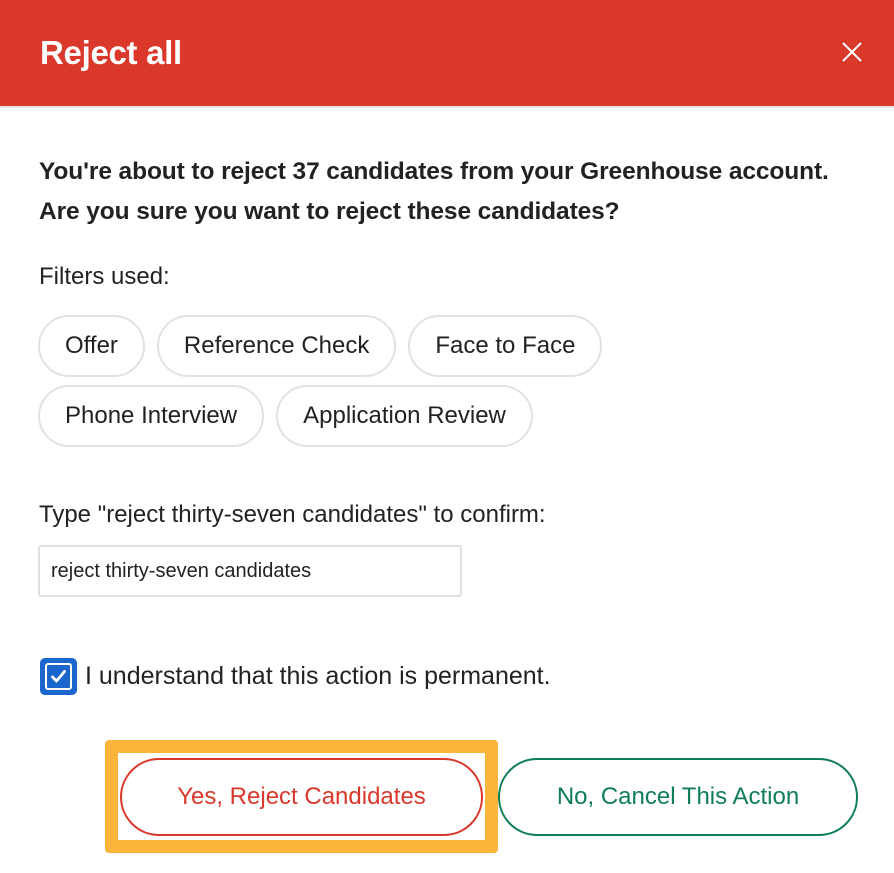 The height and width of the screenshot is (873, 894). Describe the element at coordinates (678, 797) in the screenshot. I see `cancel-action-button: No, Cancel This Action` at that location.